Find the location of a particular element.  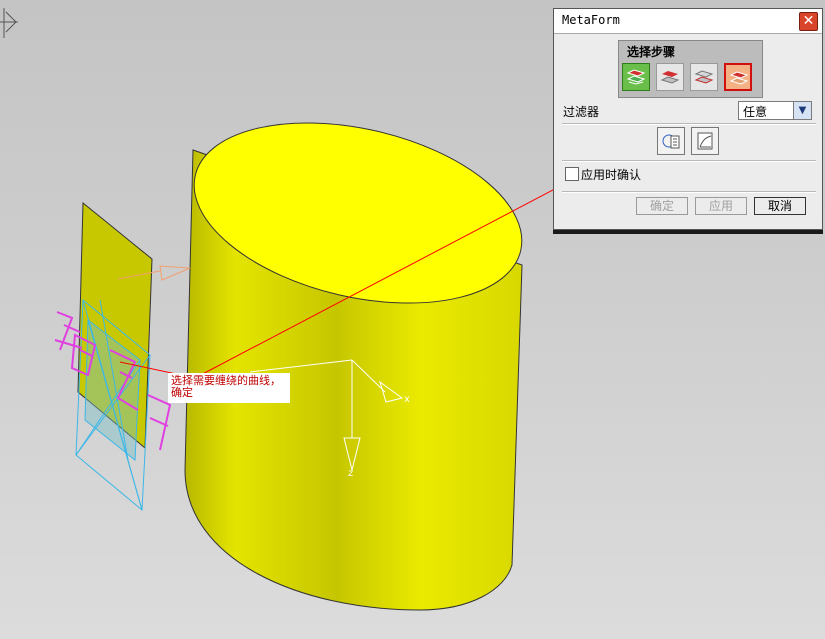

step-4-button is located at coordinates (738, 77).